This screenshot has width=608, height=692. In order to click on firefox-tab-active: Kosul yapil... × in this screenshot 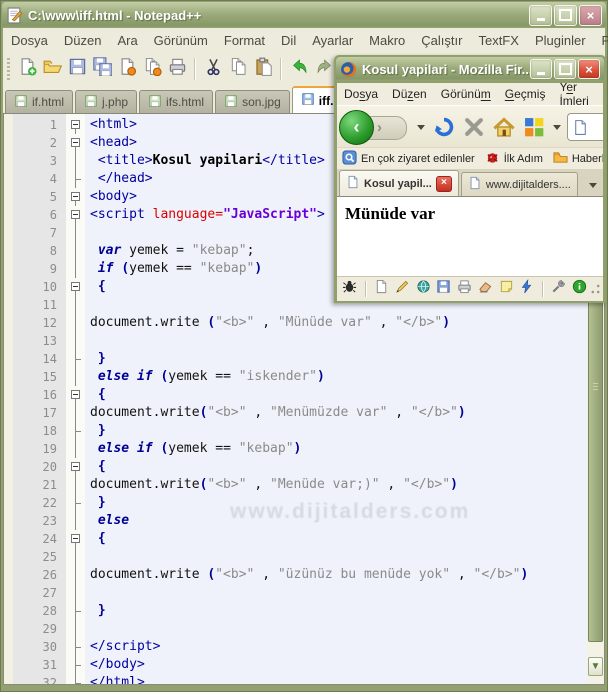, I will do `click(399, 183)`.